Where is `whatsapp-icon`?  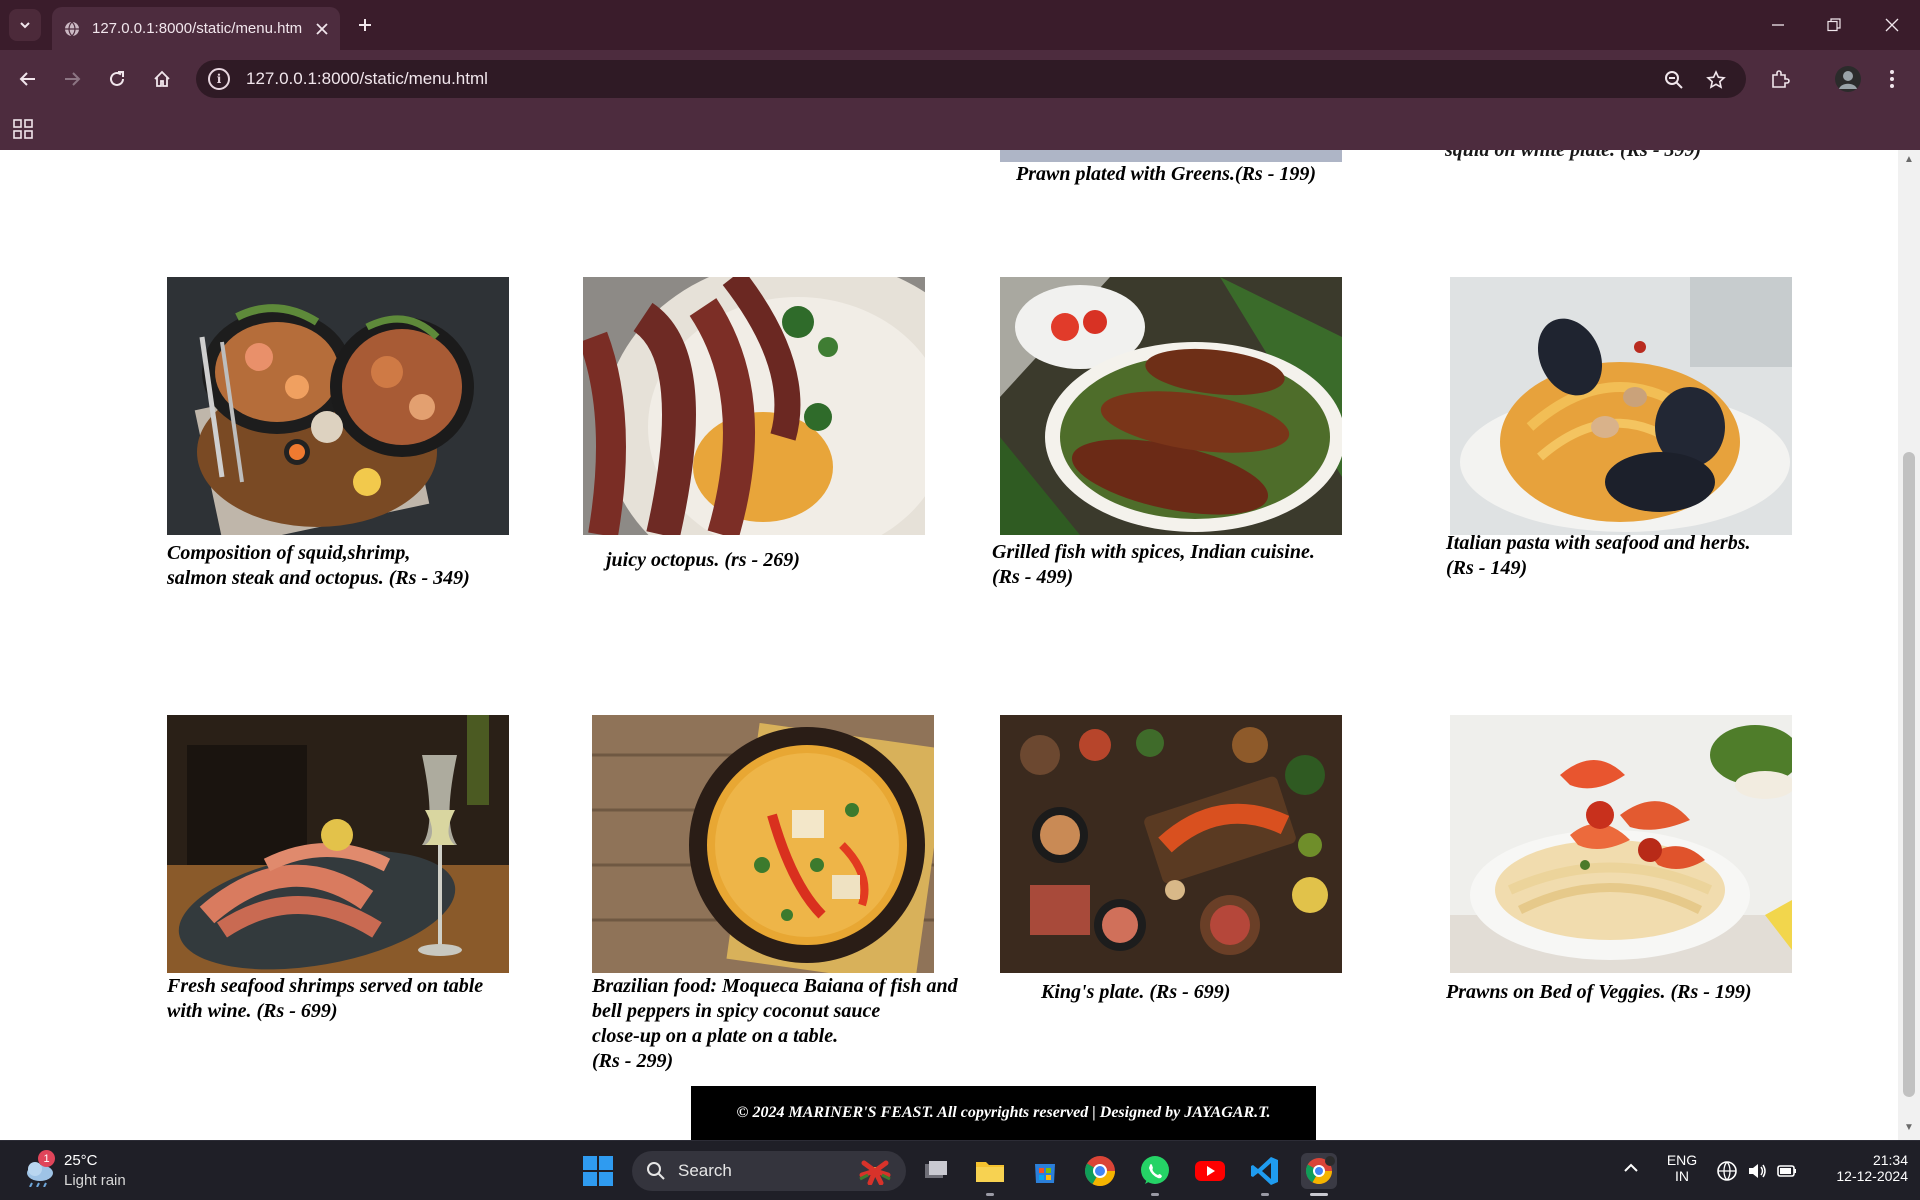
whatsapp-icon is located at coordinates (1155, 1174).